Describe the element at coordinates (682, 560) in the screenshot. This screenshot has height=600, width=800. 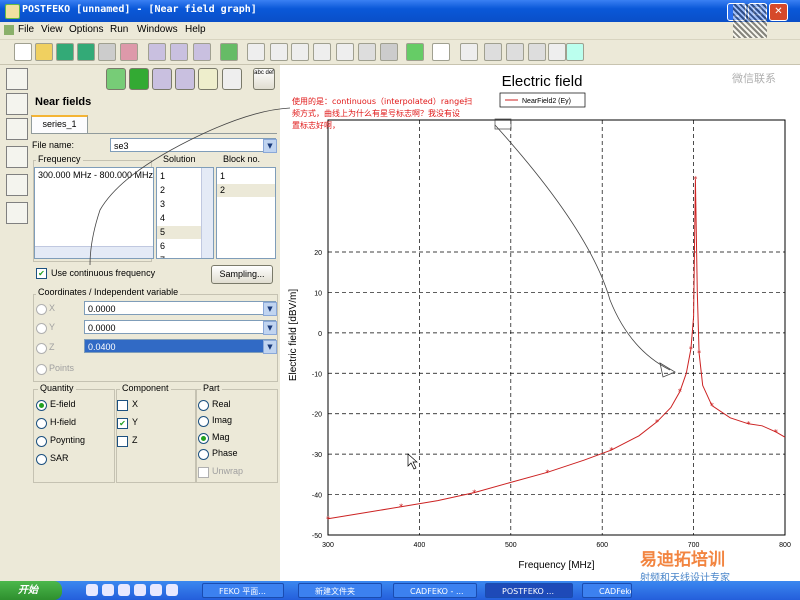
I see `watermark-brand: 易迪拓培训` at that location.